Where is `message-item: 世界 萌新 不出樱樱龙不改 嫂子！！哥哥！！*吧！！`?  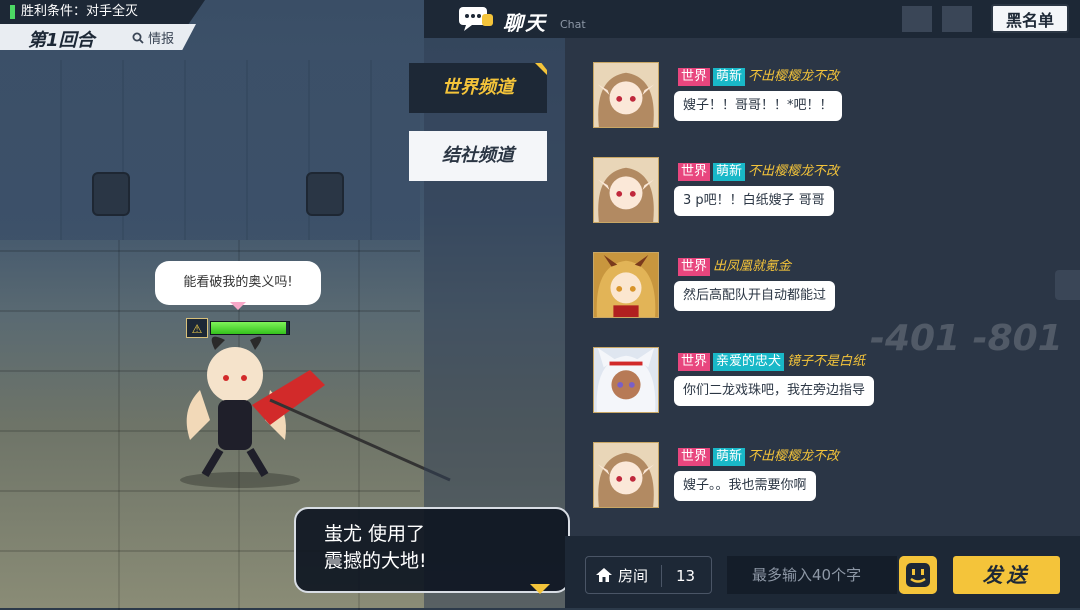 message-item: 世界 萌新 不出樱樱龙不改 嫂子！！哥哥！！*吧！！ is located at coordinates (833, 97).